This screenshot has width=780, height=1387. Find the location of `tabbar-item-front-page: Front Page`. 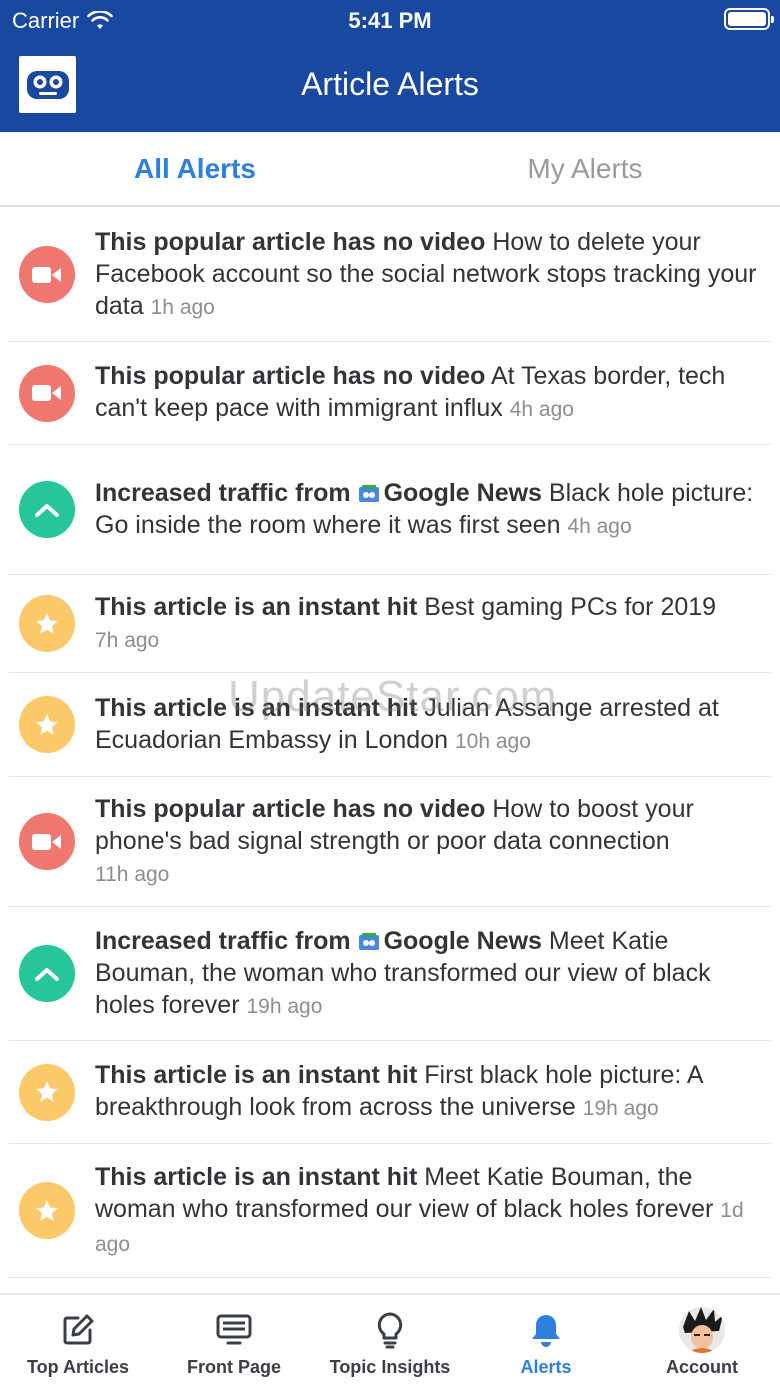

tabbar-item-front-page: Front Page is located at coordinates (234, 1341).